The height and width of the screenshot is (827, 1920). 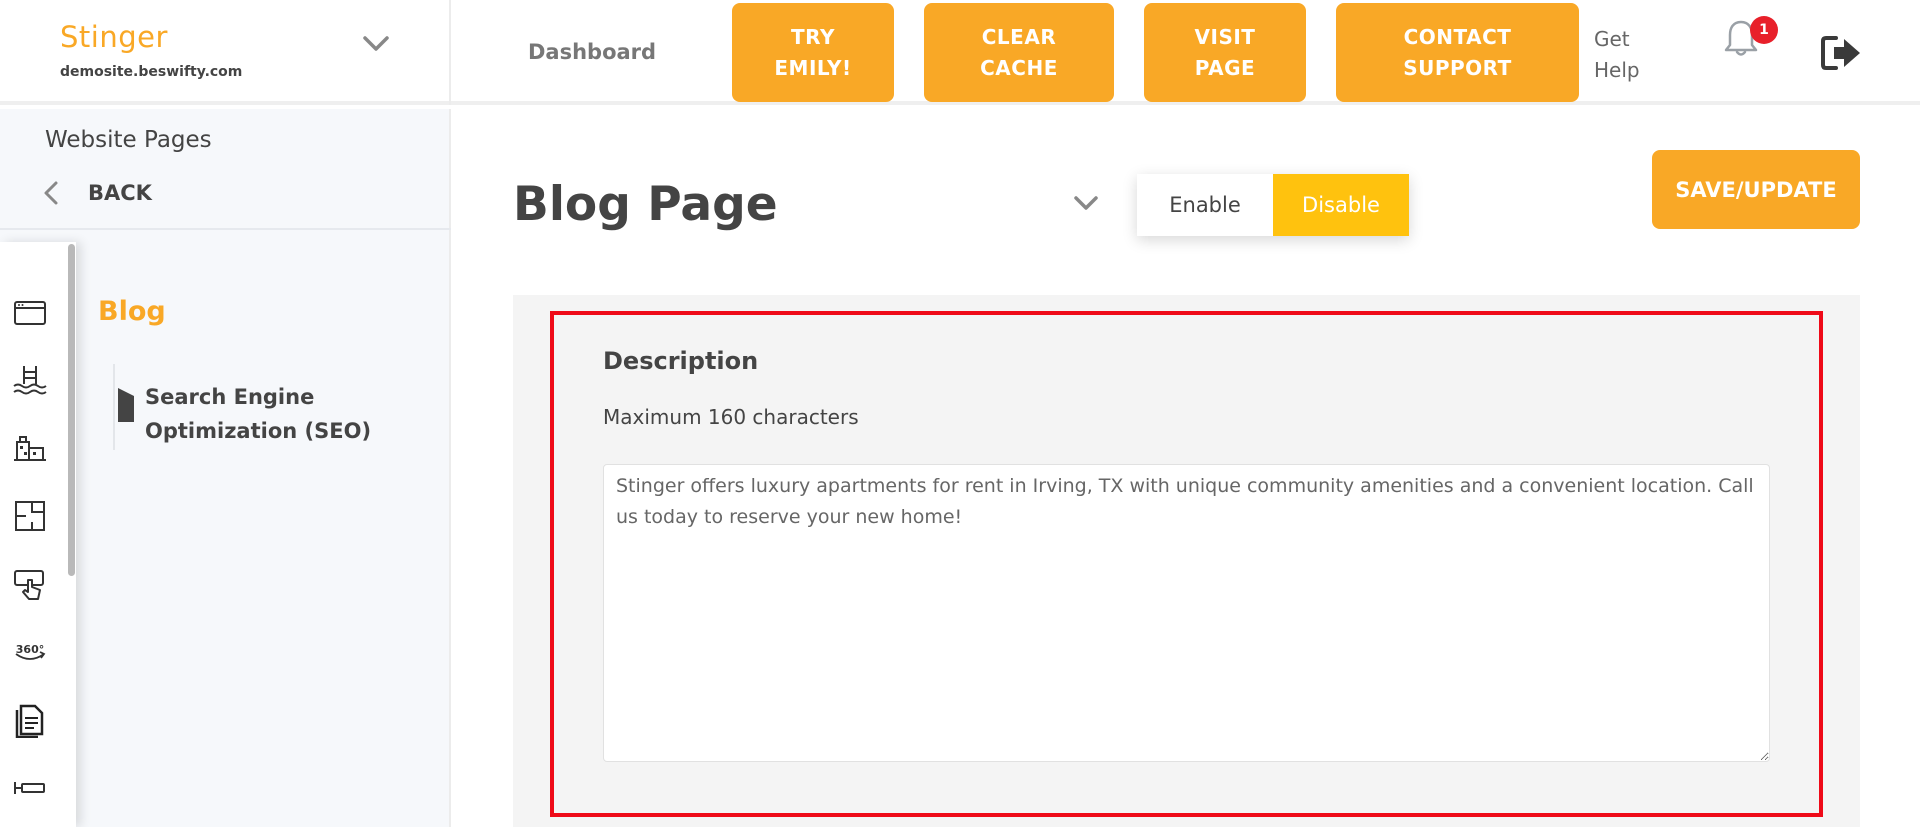 What do you see at coordinates (1341, 205) in the screenshot?
I see `disable-button: Disable` at bounding box center [1341, 205].